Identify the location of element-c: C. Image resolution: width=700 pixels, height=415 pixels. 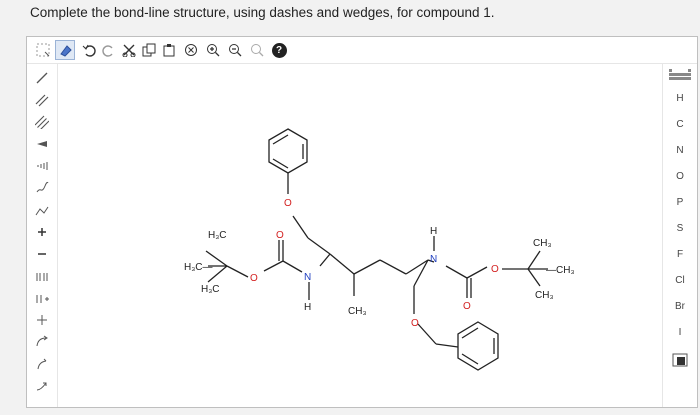
(680, 124).